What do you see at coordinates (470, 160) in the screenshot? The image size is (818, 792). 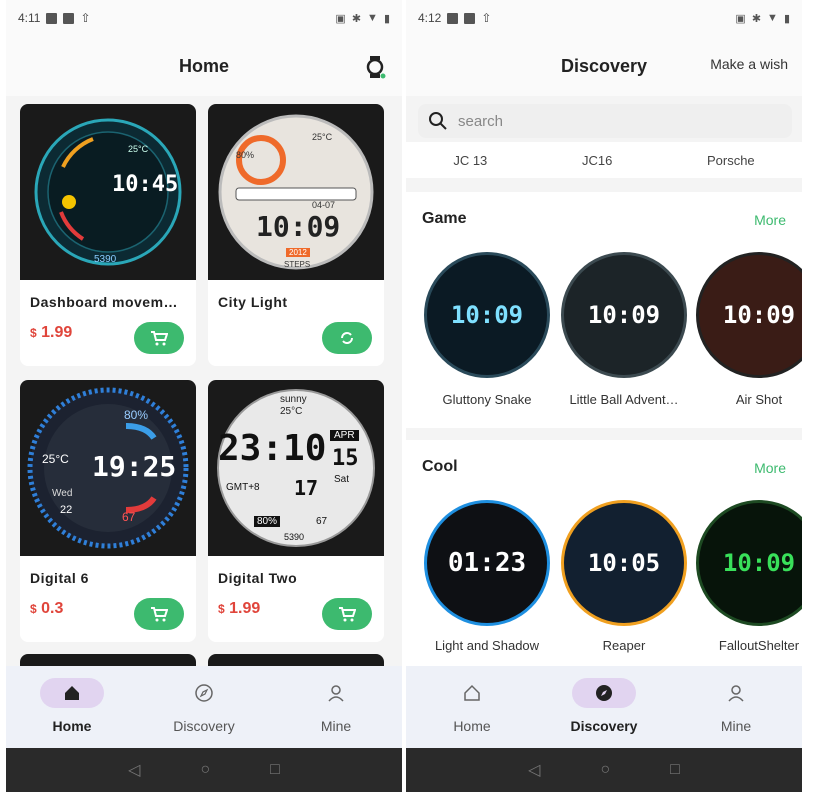 I see `brand-item: JC 13` at bounding box center [470, 160].